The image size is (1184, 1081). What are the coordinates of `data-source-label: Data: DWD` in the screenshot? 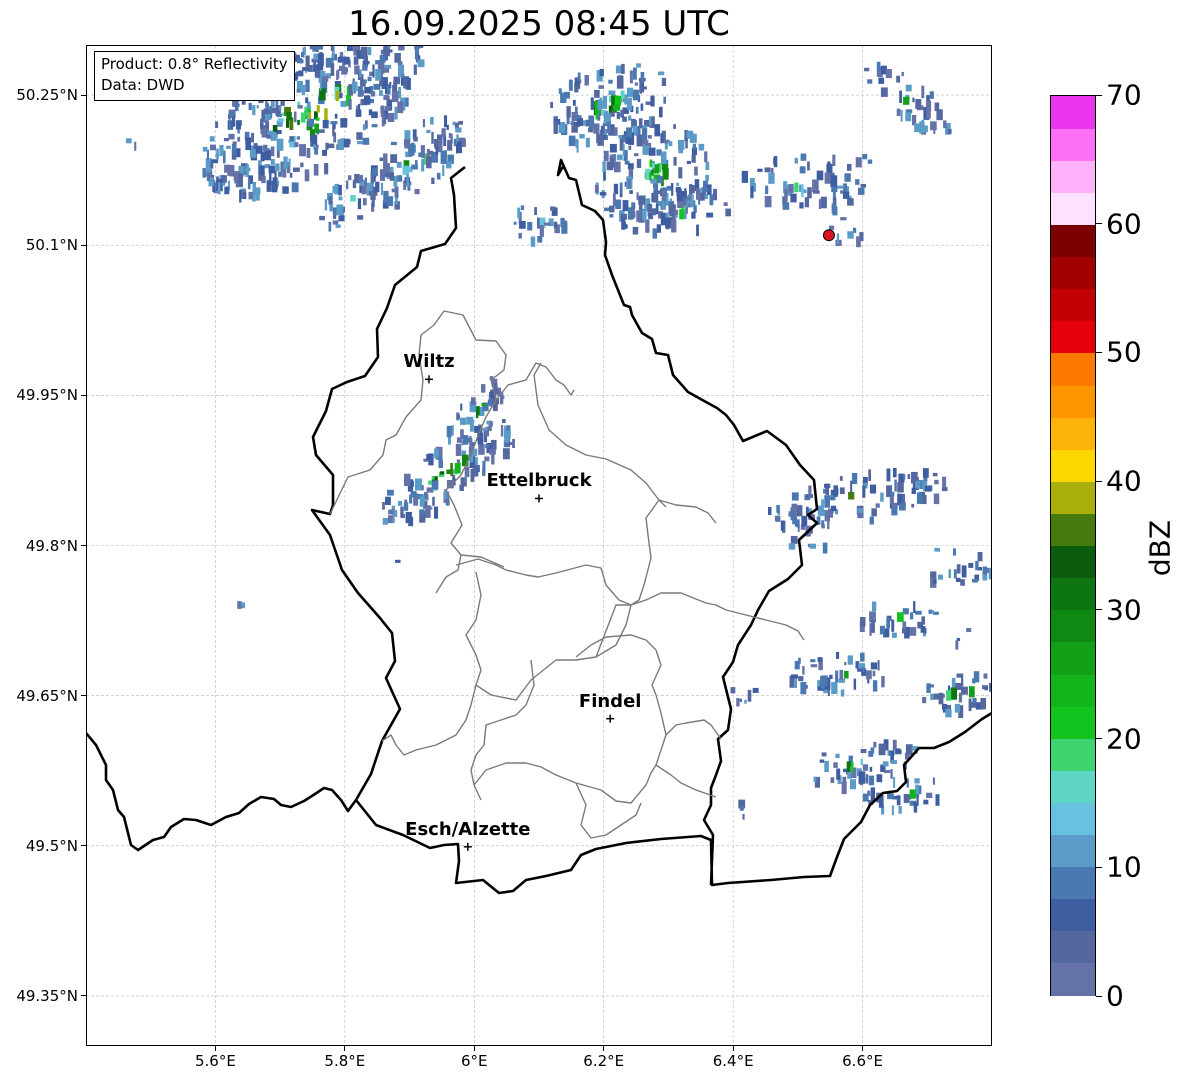 It's located at (143, 85).